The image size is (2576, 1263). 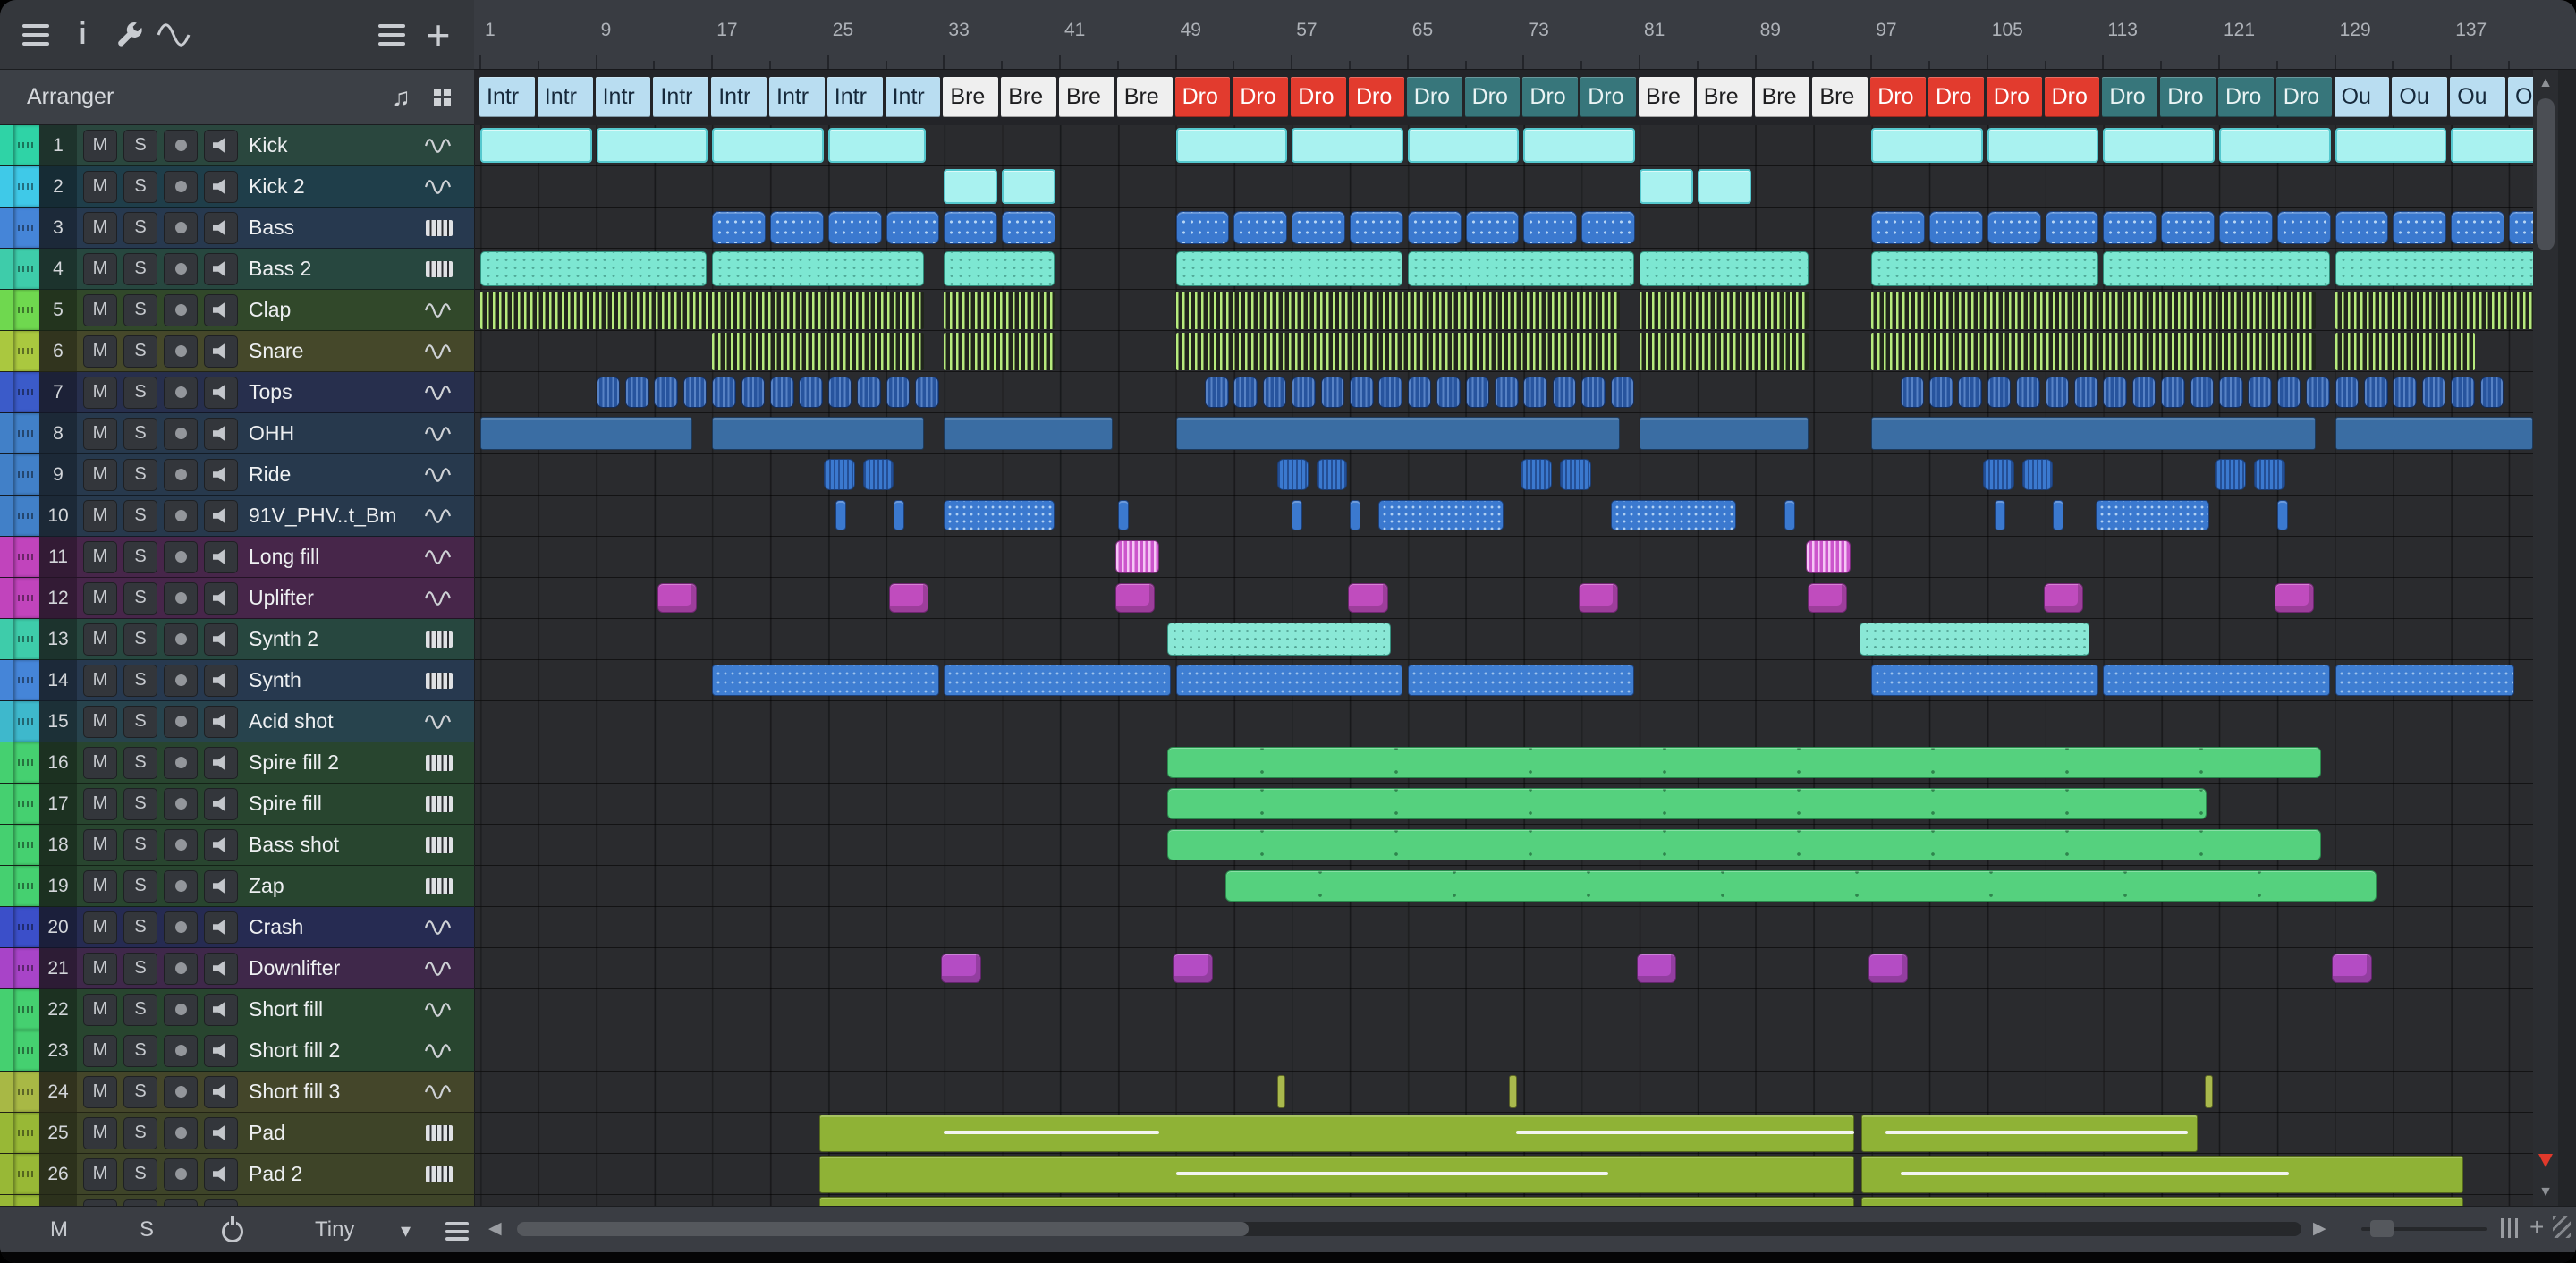 I want to click on track-row: 25 M S Pad, so click(x=237, y=1133).